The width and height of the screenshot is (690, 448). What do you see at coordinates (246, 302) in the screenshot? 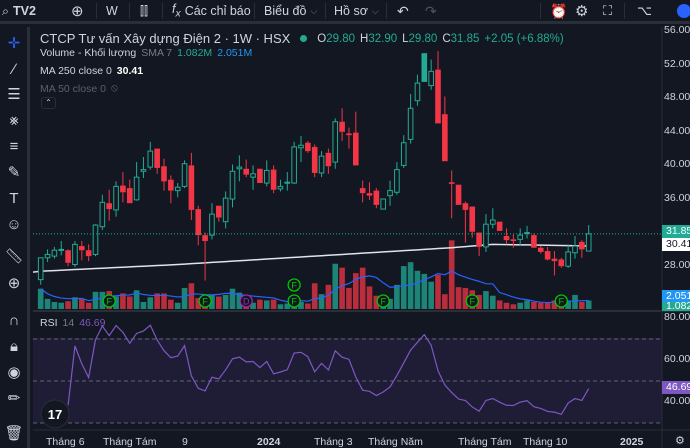
I see `event-marker-label: D` at bounding box center [246, 302].